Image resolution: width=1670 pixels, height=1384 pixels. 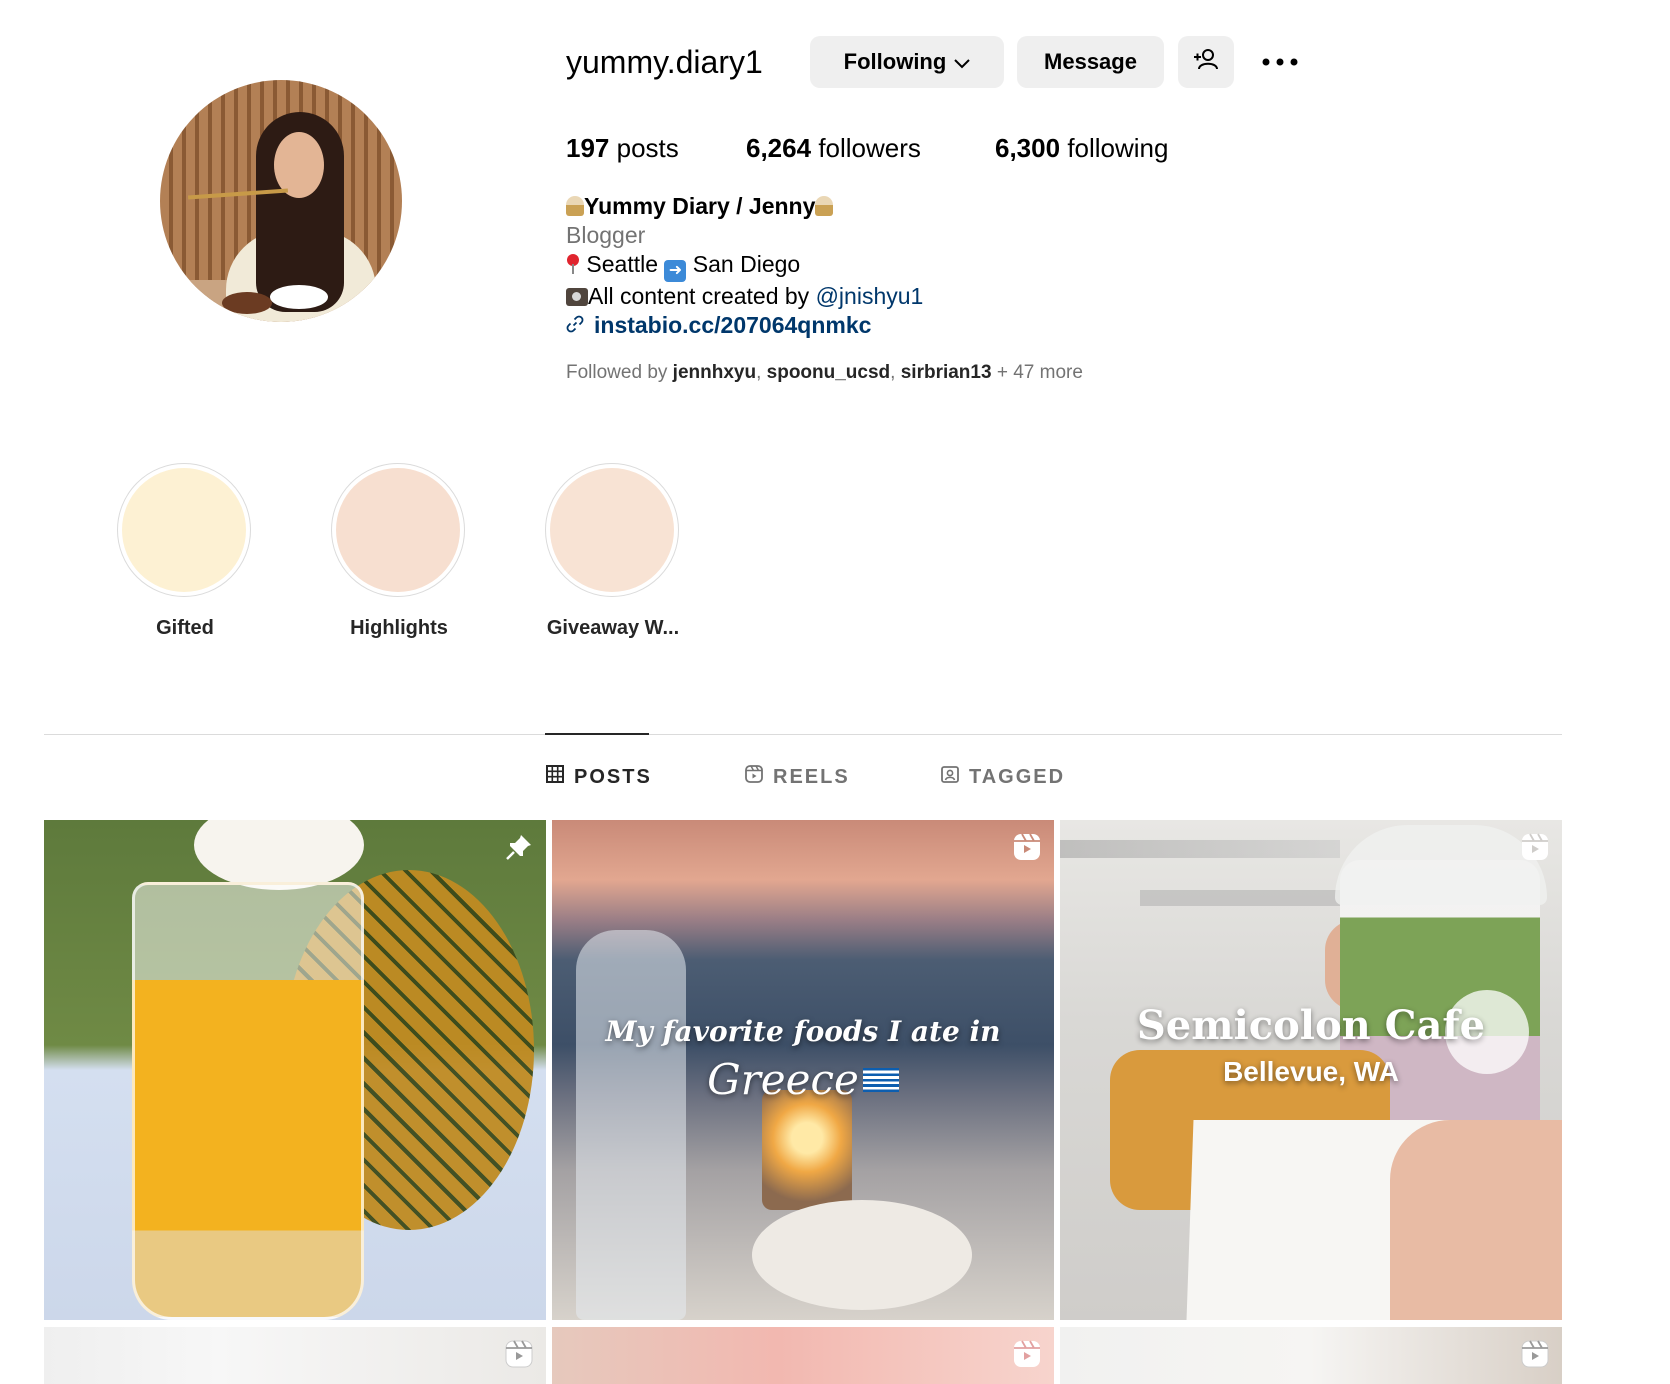 What do you see at coordinates (744, 325) in the screenshot?
I see `bio-link: instabio.cc/207064qnmkc` at bounding box center [744, 325].